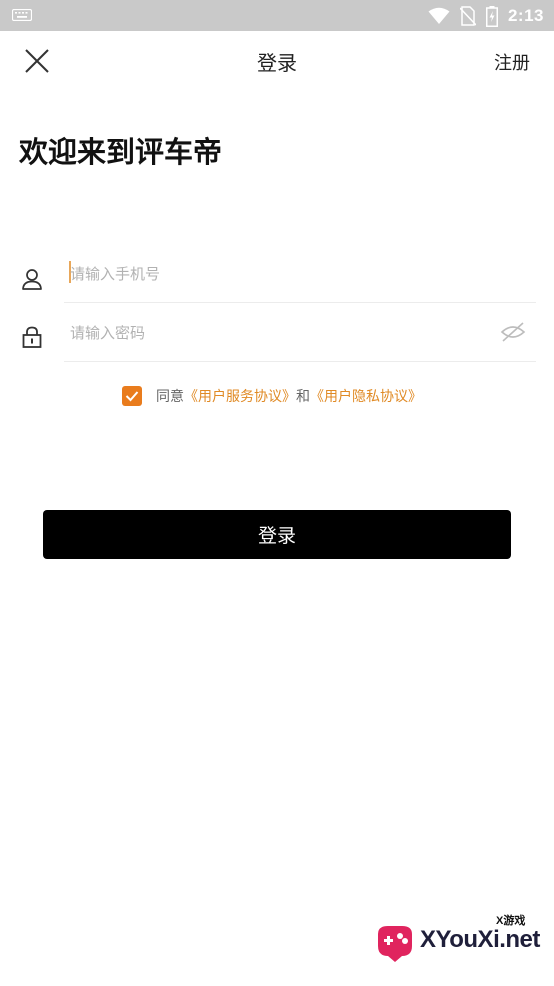 Image resolution: width=554 pixels, height=986 pixels. I want to click on wifi-icon, so click(439, 15).